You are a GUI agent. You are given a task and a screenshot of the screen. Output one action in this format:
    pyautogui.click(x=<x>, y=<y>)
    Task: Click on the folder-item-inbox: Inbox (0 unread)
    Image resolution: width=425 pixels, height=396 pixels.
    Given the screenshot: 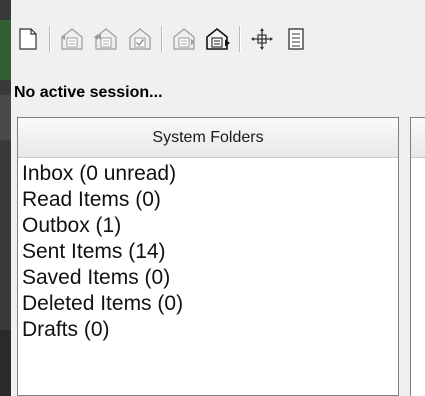 What is the action you would take?
    pyautogui.click(x=102, y=174)
    